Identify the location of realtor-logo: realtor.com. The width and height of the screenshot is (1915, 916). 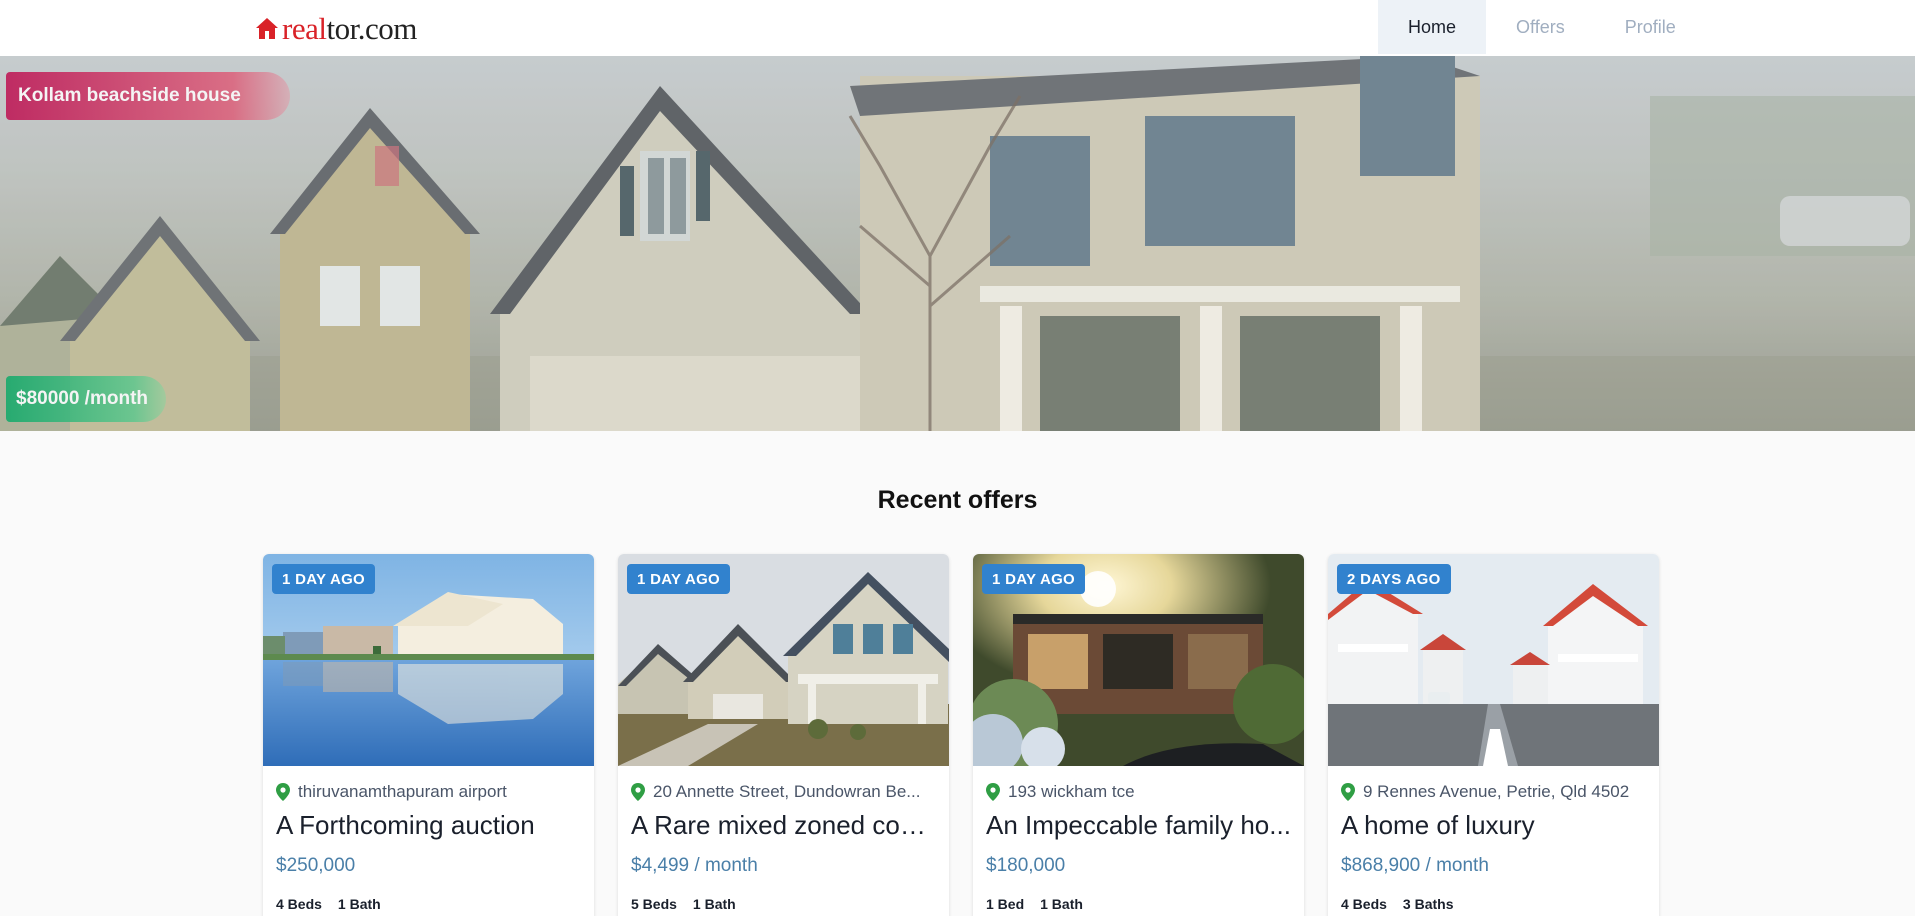
(335, 28).